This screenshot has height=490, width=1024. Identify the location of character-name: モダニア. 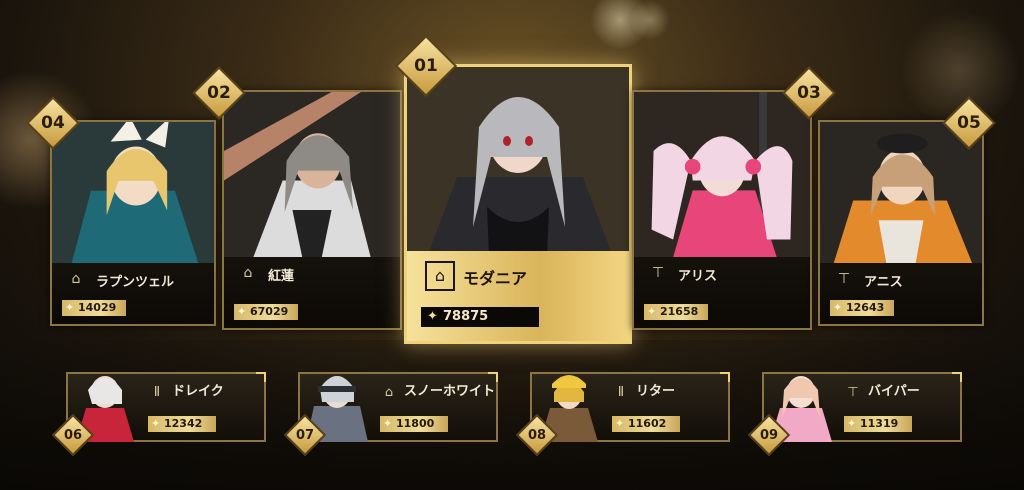
(495, 278).